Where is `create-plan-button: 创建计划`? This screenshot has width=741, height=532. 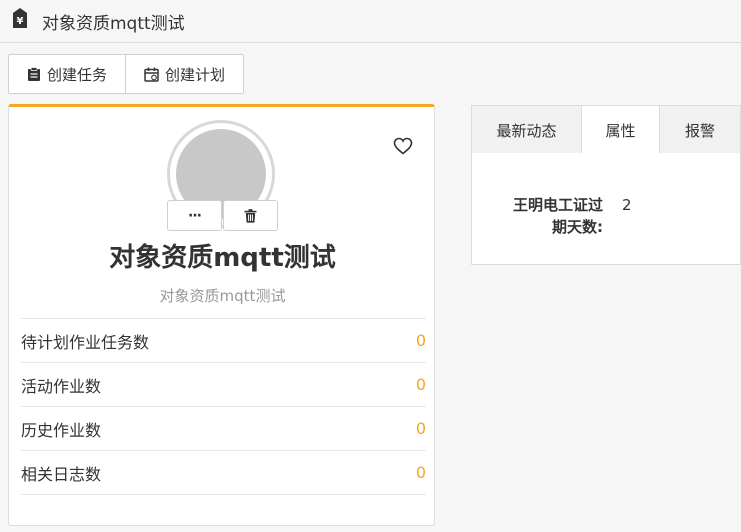
create-plan-button: 创建计划 is located at coordinates (184, 74).